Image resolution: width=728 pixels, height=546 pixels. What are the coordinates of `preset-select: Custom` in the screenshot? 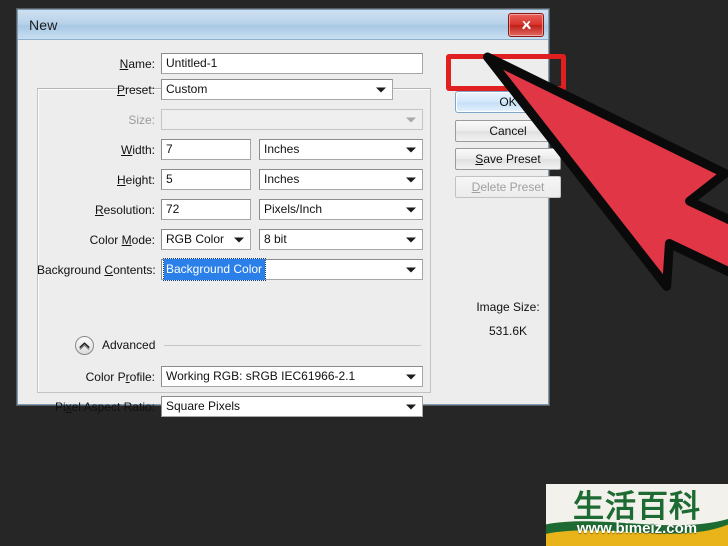 It's located at (277, 89).